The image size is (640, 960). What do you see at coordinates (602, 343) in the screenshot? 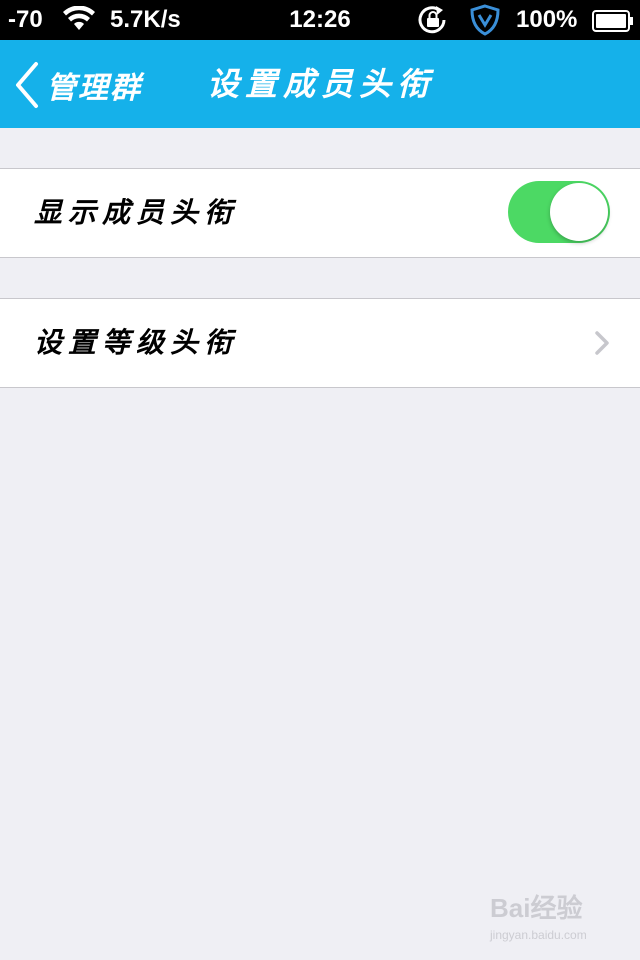
I see `chevron-right-icon` at bounding box center [602, 343].